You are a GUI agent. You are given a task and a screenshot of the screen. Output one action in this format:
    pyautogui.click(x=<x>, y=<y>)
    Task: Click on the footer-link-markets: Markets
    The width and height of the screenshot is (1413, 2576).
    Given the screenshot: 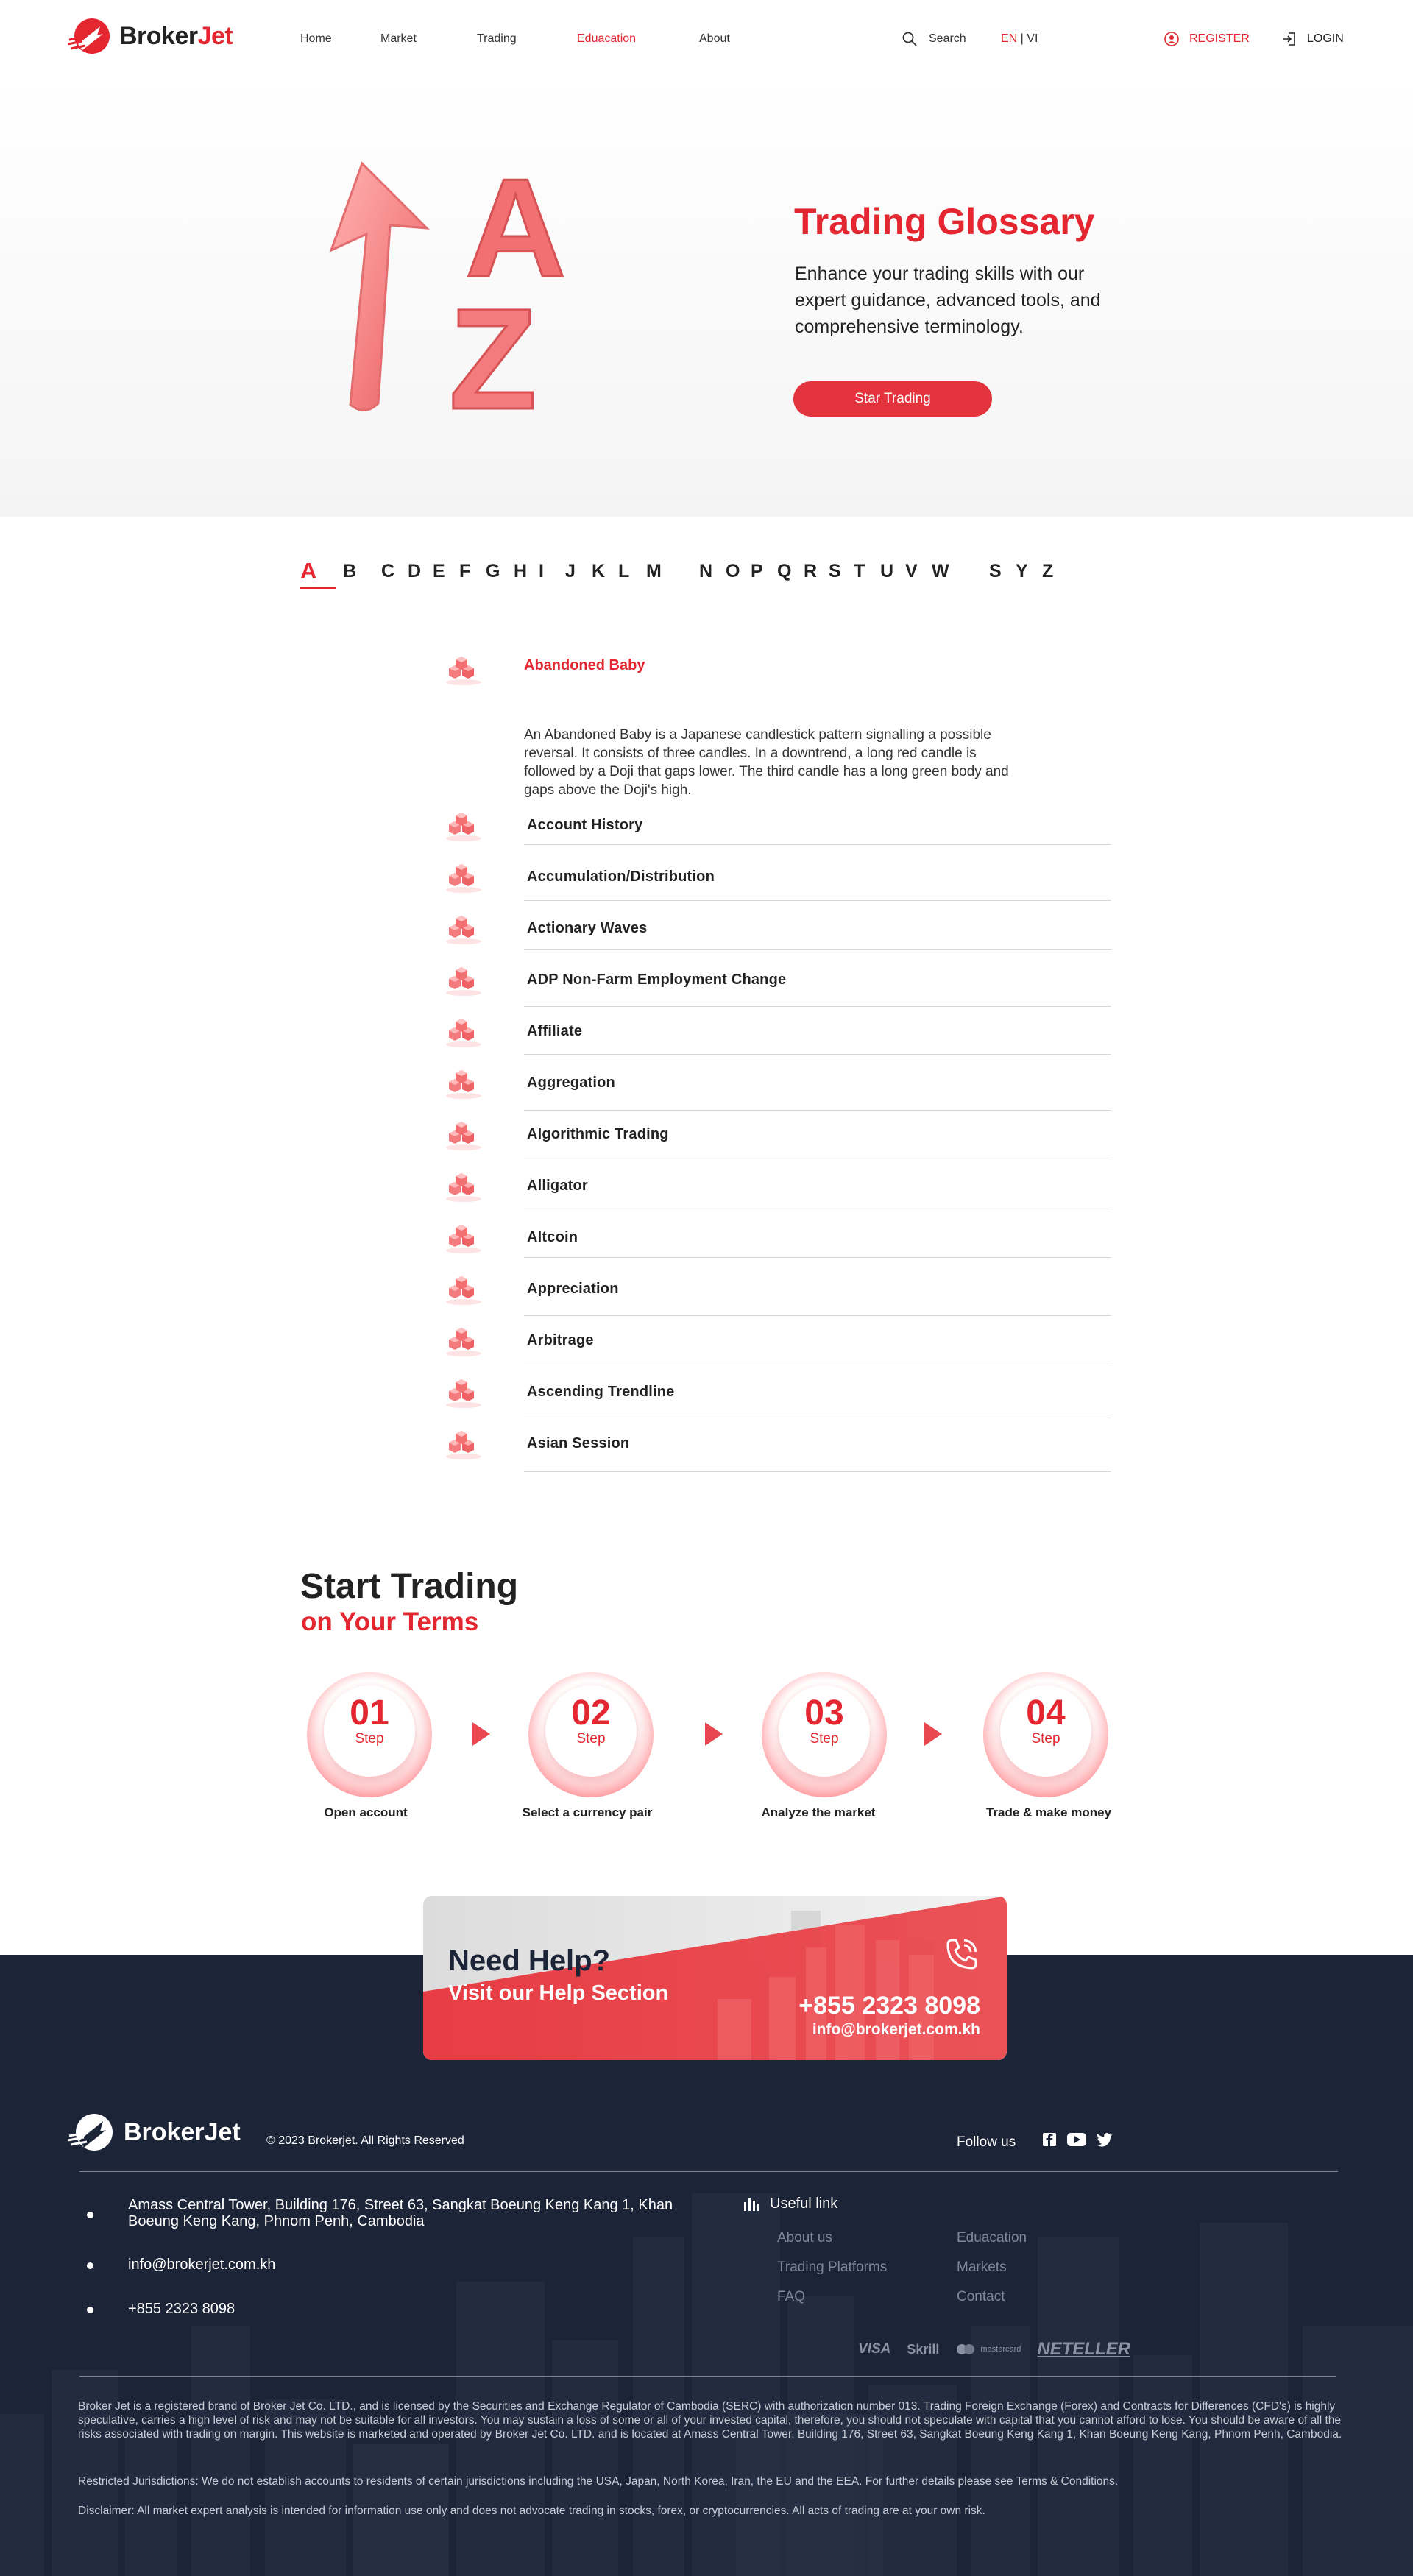 What is the action you would take?
    pyautogui.click(x=982, y=2268)
    